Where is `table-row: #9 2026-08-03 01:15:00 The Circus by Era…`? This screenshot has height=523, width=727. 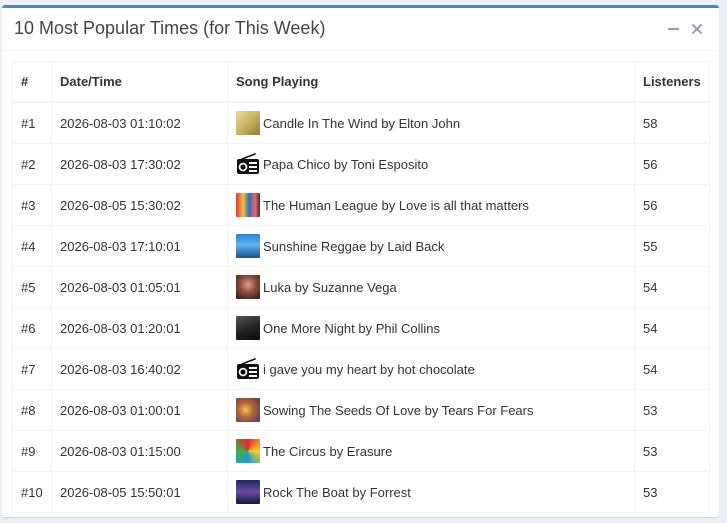 table-row: #9 2026-08-03 01:15:00 The Circus by Era… is located at coordinates (361, 451).